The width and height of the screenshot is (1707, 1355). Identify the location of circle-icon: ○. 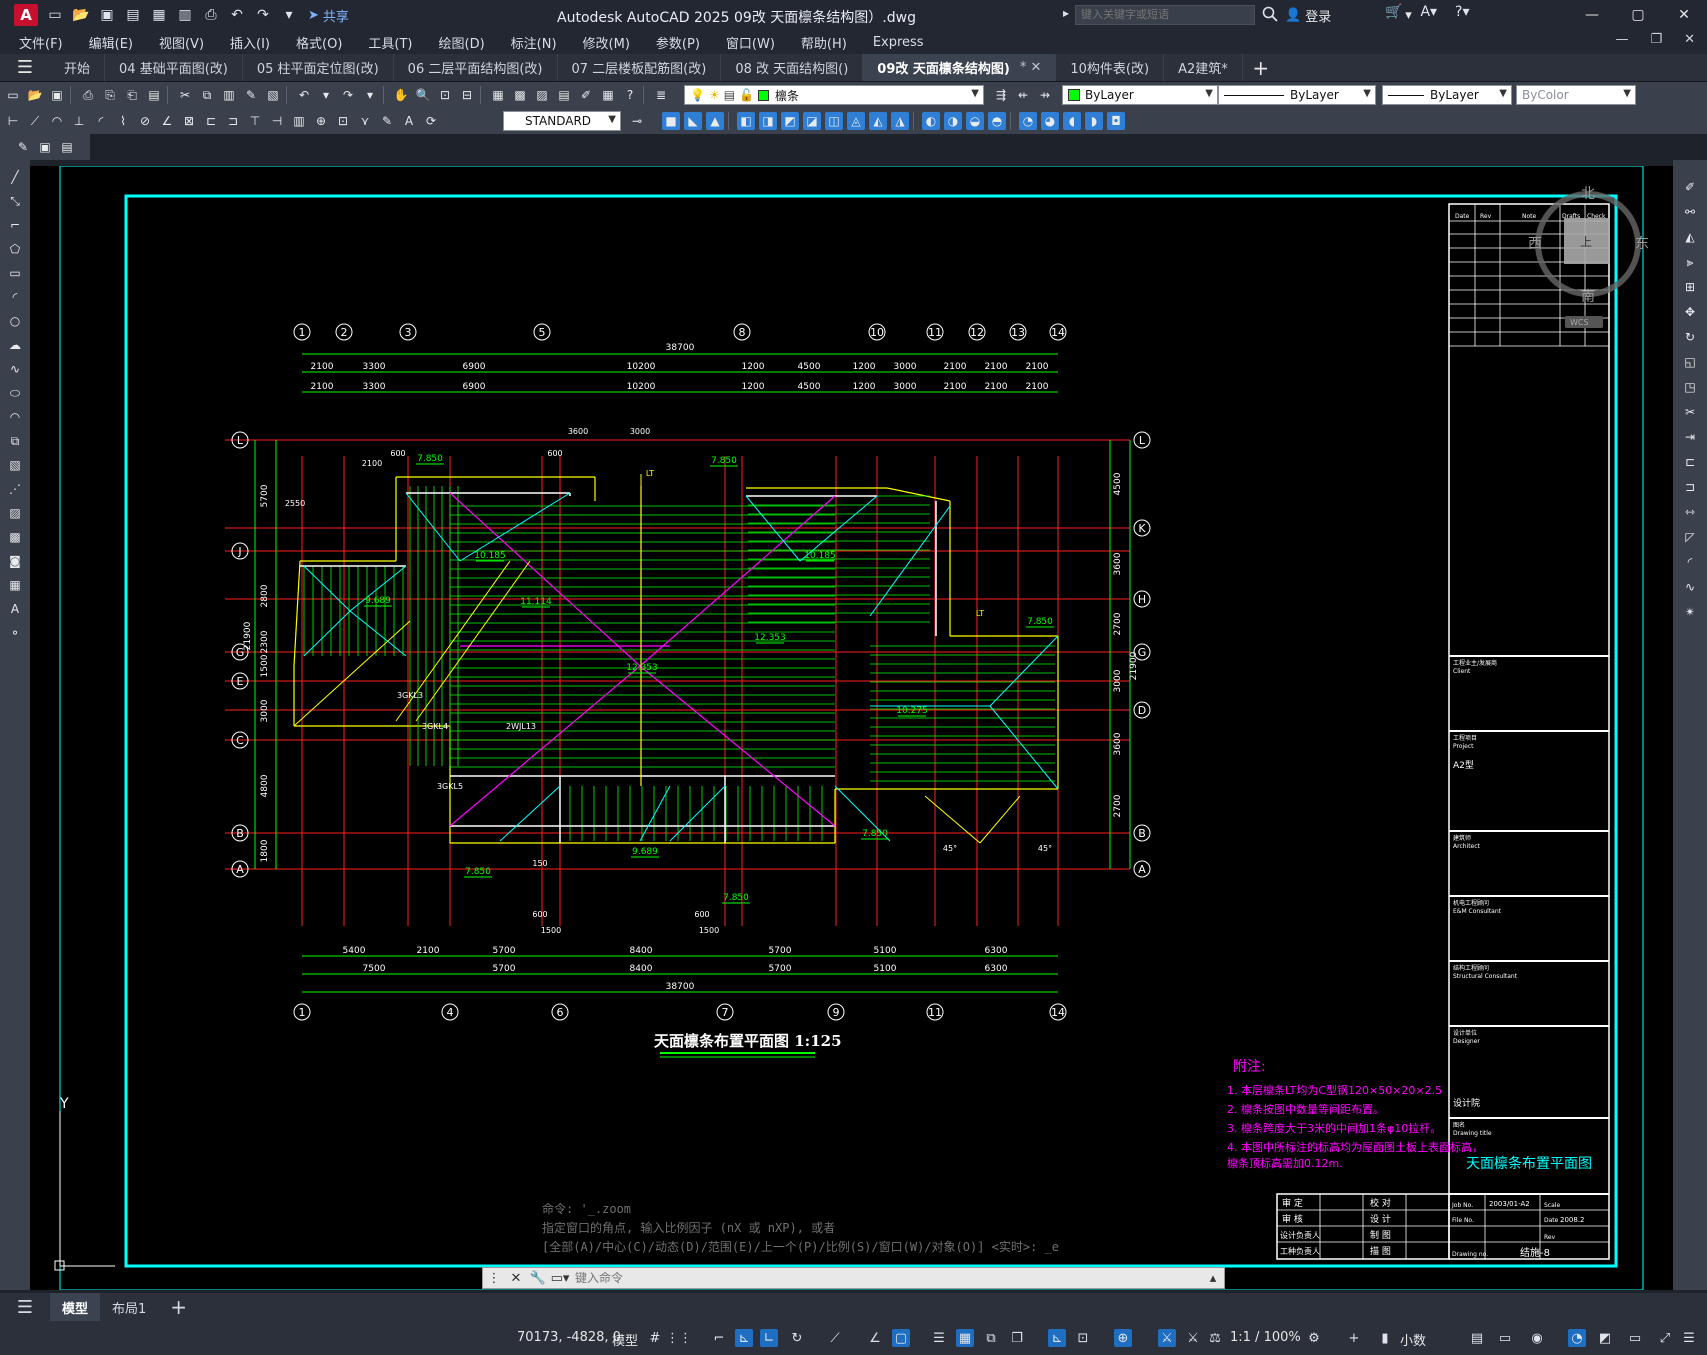
(15, 321).